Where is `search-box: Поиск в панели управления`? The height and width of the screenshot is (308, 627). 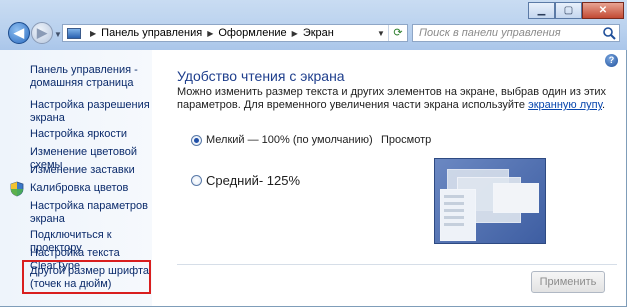 search-box: Поиск в панели управления is located at coordinates (516, 33).